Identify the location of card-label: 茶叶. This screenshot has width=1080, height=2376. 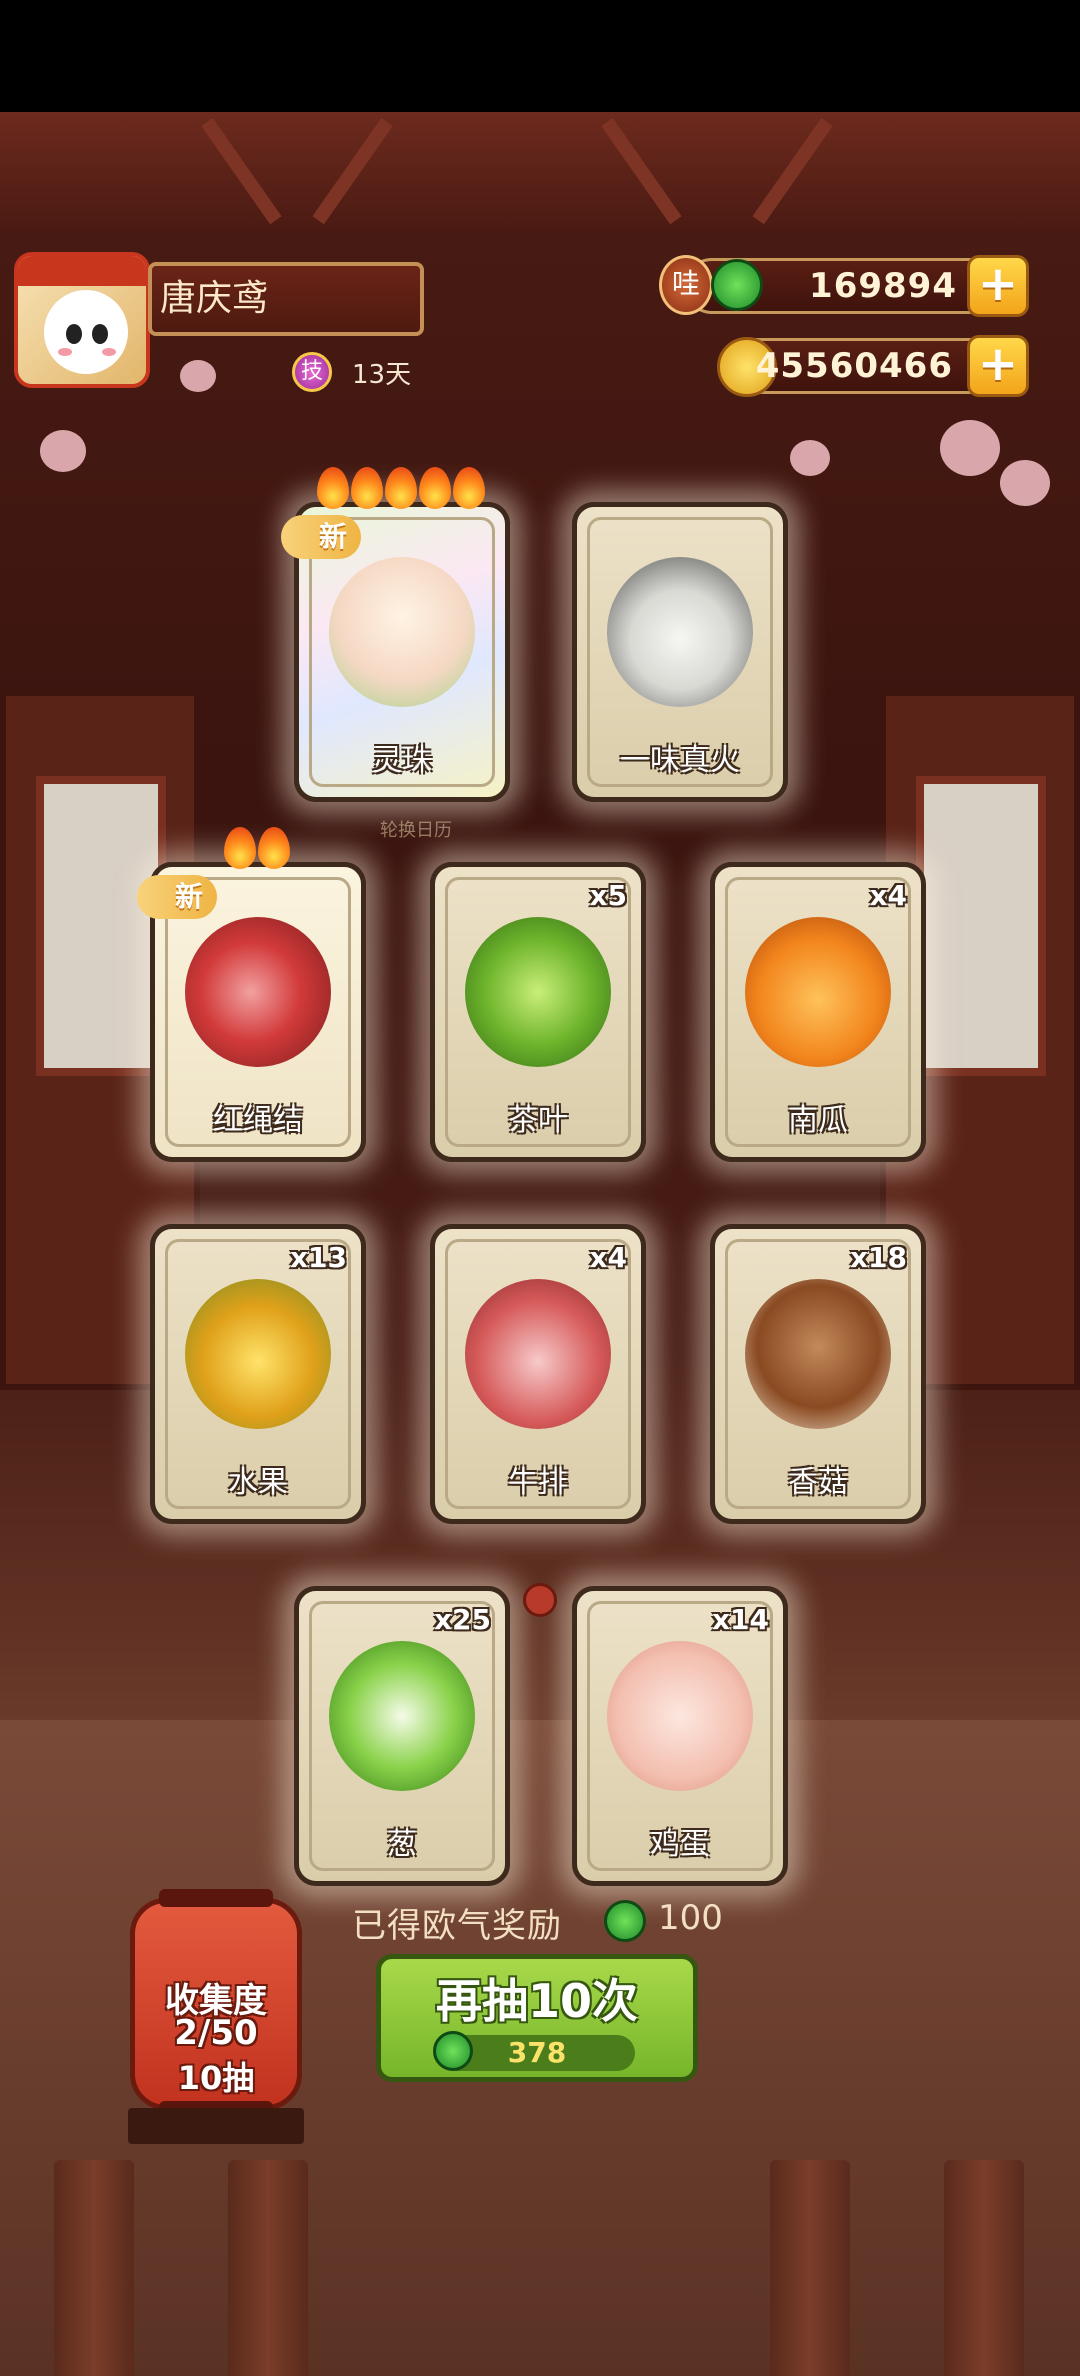
(538, 1120).